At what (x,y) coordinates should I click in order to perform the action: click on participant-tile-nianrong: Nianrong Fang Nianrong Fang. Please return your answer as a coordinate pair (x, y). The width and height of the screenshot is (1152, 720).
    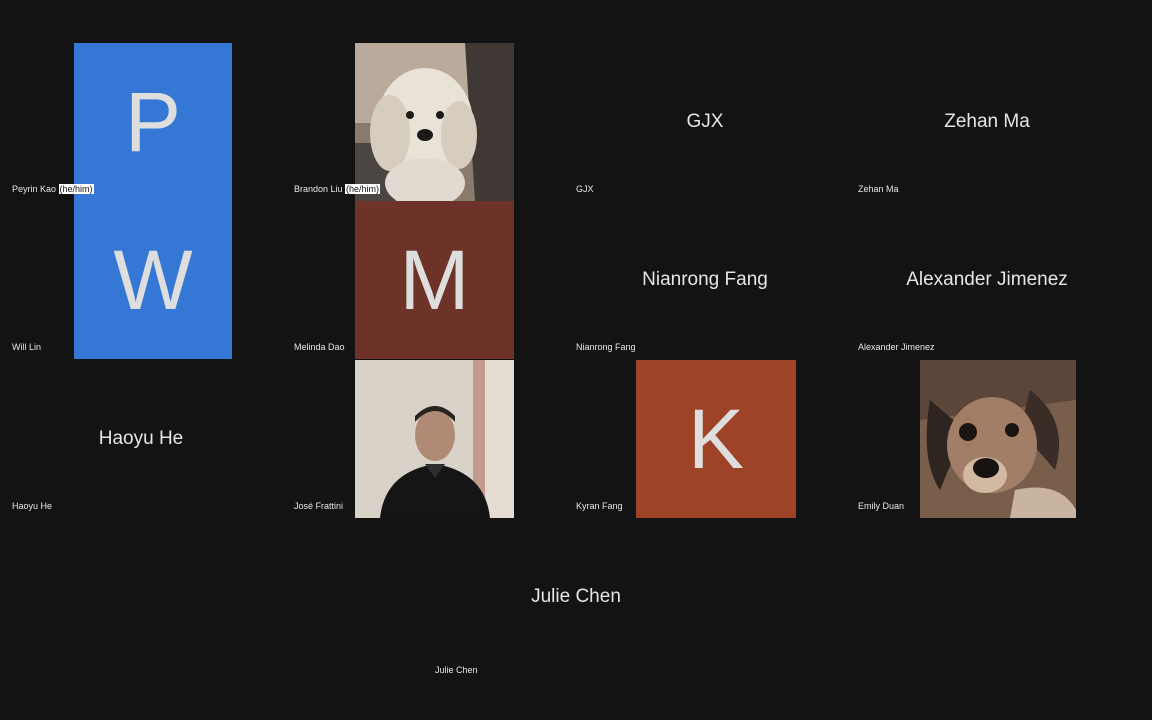
    Looking at the image, I should click on (705, 280).